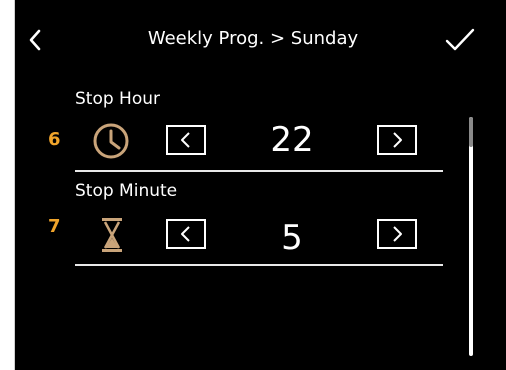  What do you see at coordinates (117, 99) in the screenshot?
I see `stop-hour-label: Stop Hour` at bounding box center [117, 99].